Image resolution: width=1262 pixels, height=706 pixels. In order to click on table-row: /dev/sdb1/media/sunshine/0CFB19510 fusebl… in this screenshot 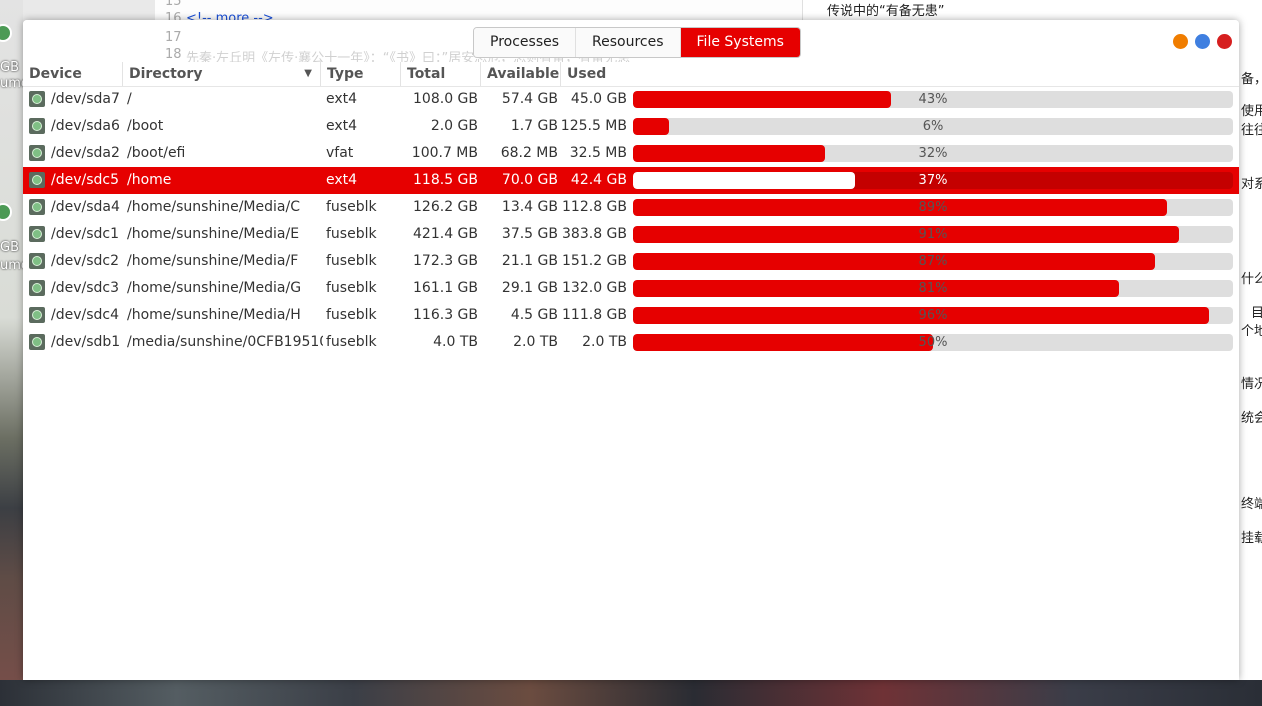, I will do `click(631, 342)`.